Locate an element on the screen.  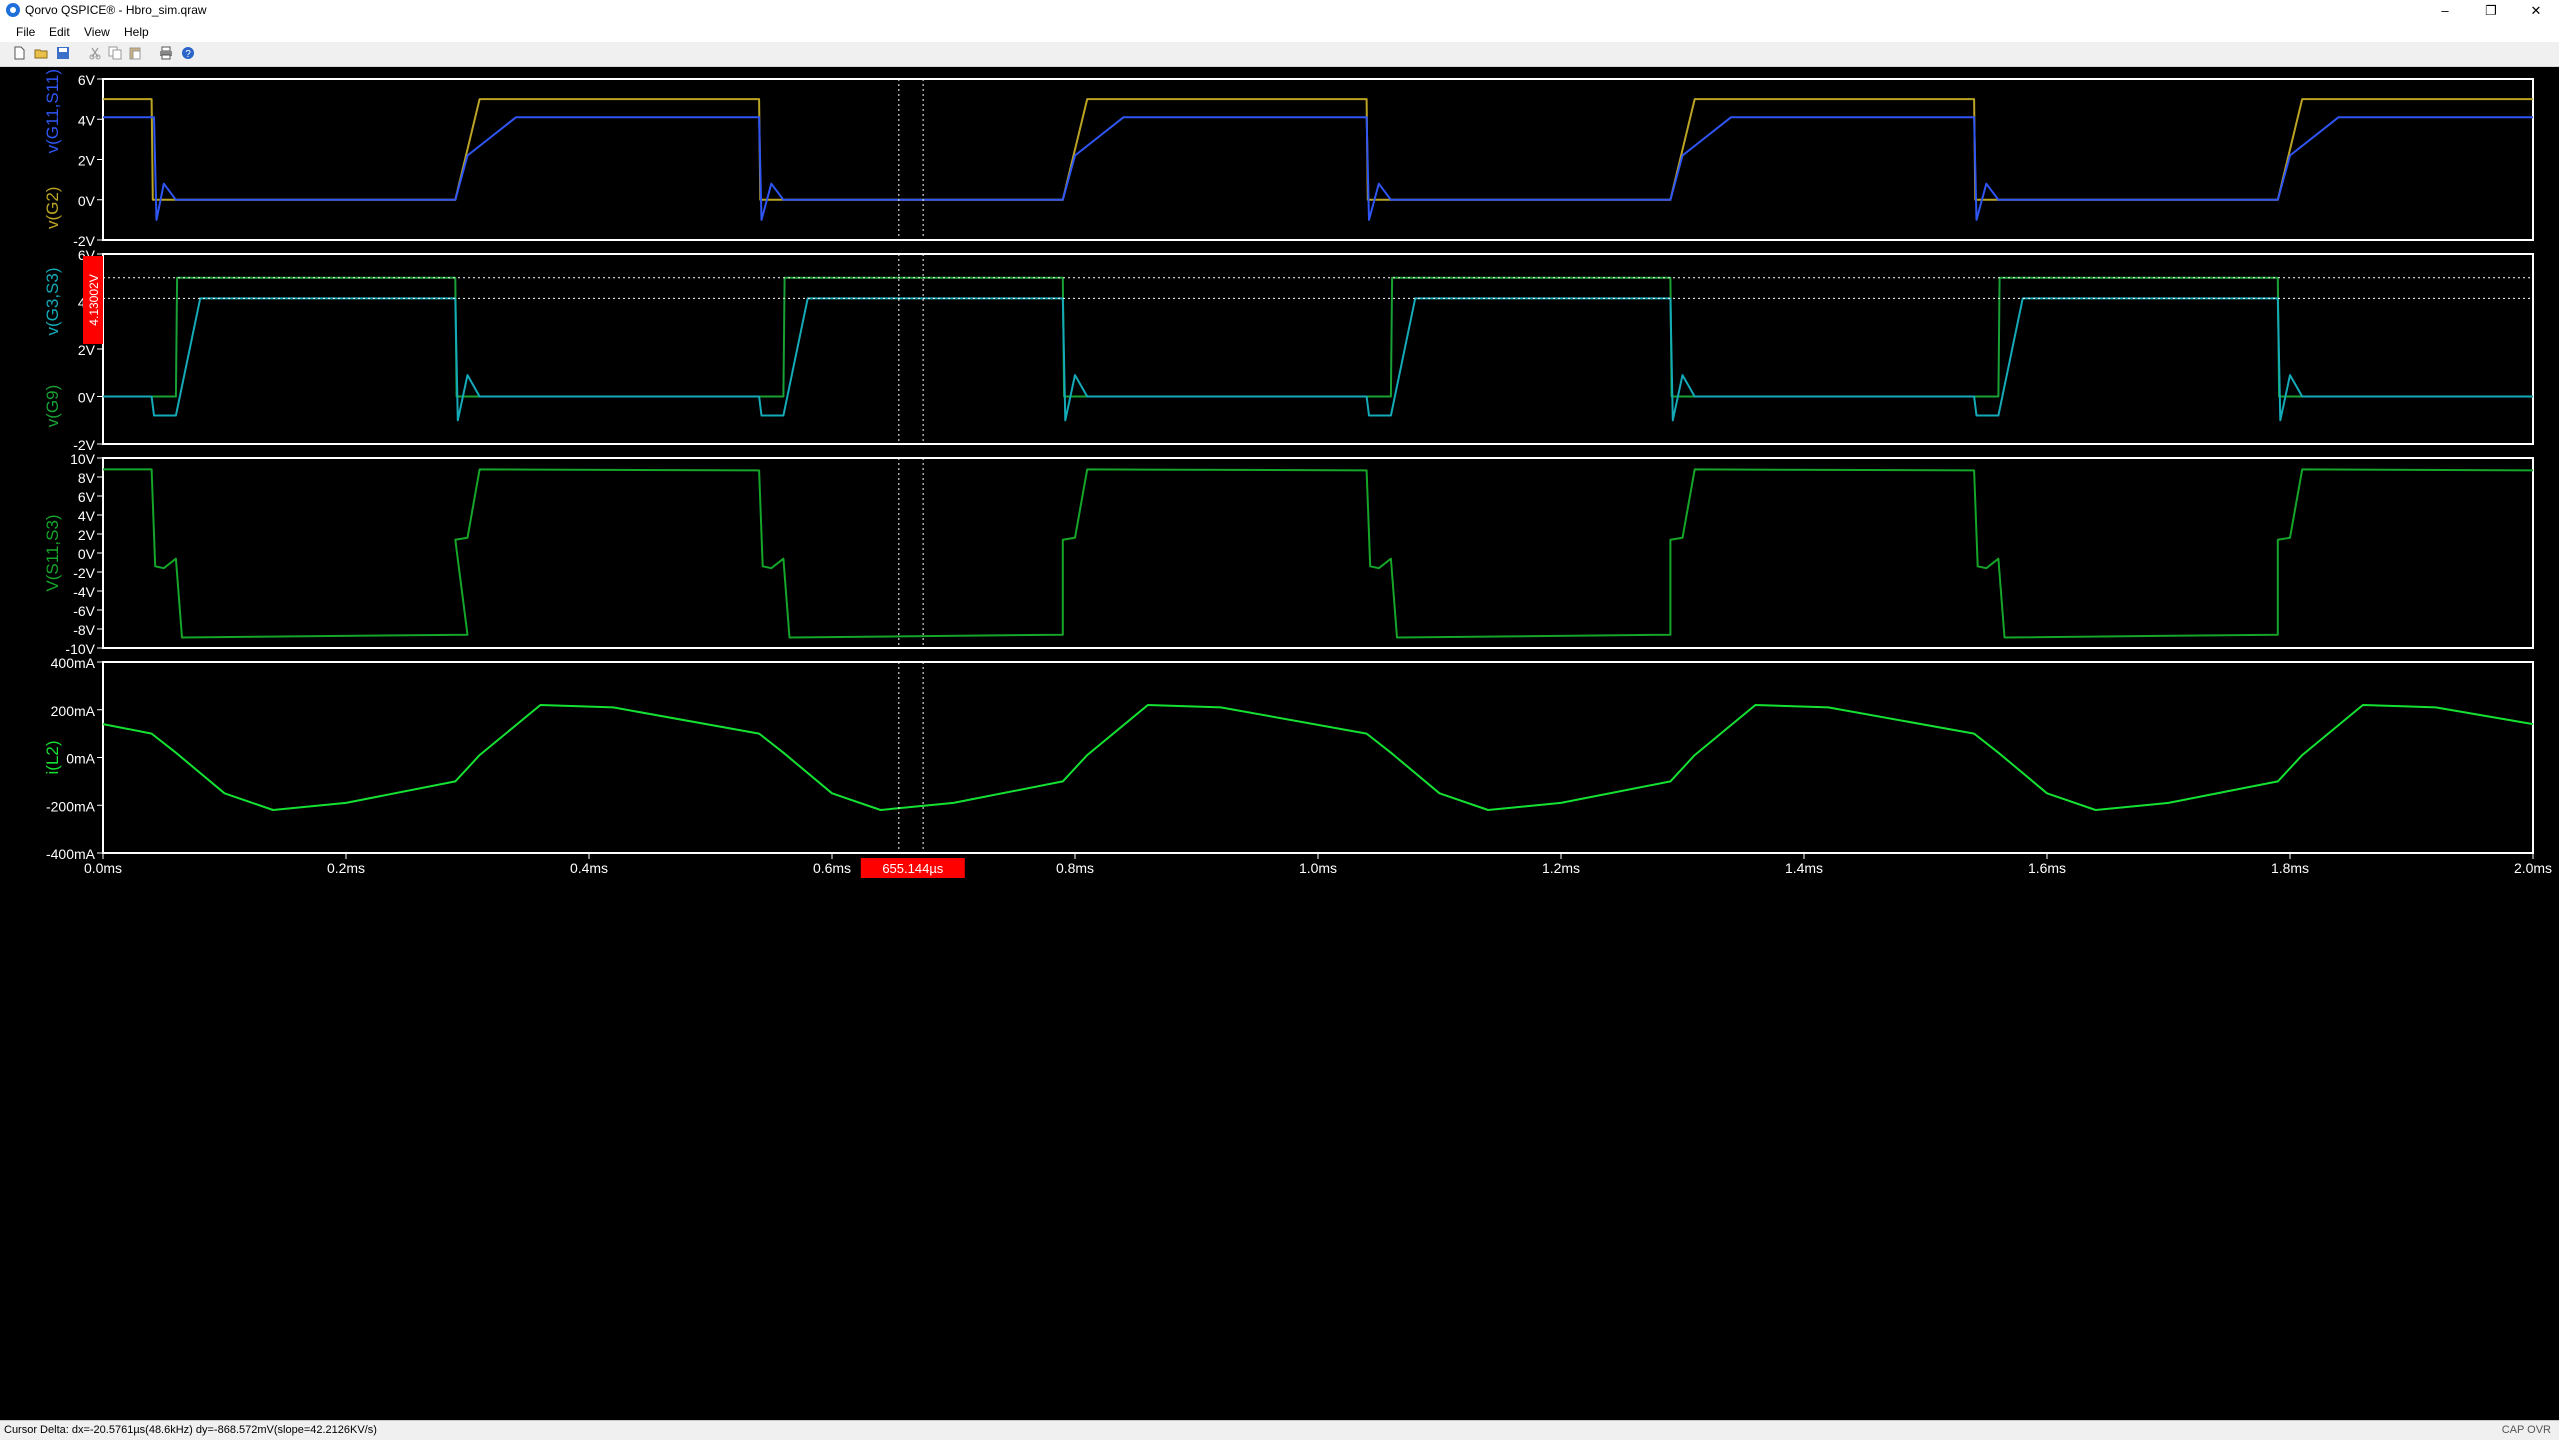
y-tick-label: -6V is located at coordinates (84, 611).